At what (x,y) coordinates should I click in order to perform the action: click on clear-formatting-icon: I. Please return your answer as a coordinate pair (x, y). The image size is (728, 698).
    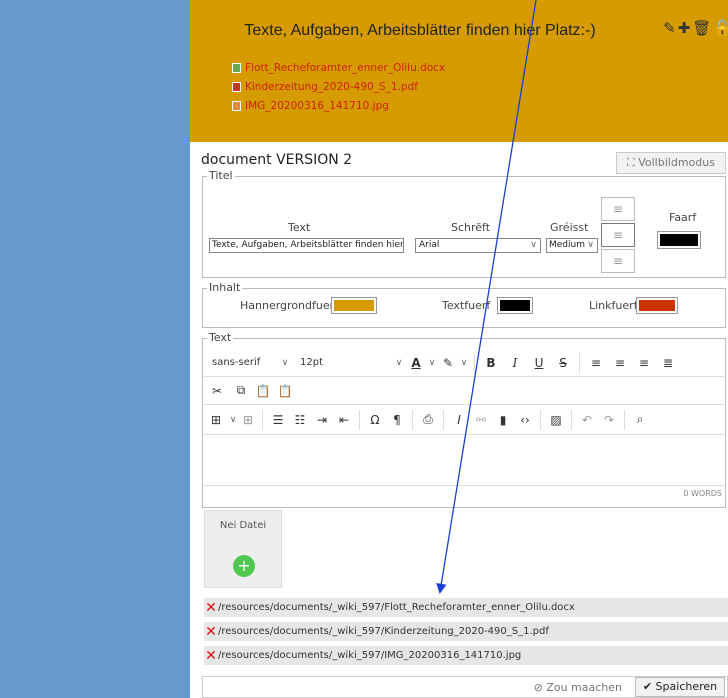
    Looking at the image, I should click on (459, 420).